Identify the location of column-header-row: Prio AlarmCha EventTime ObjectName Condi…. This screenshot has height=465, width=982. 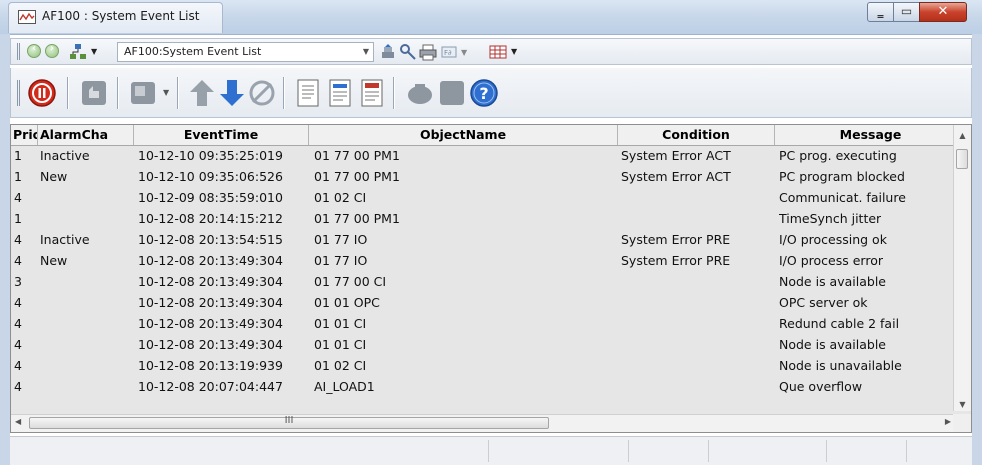
(488, 135).